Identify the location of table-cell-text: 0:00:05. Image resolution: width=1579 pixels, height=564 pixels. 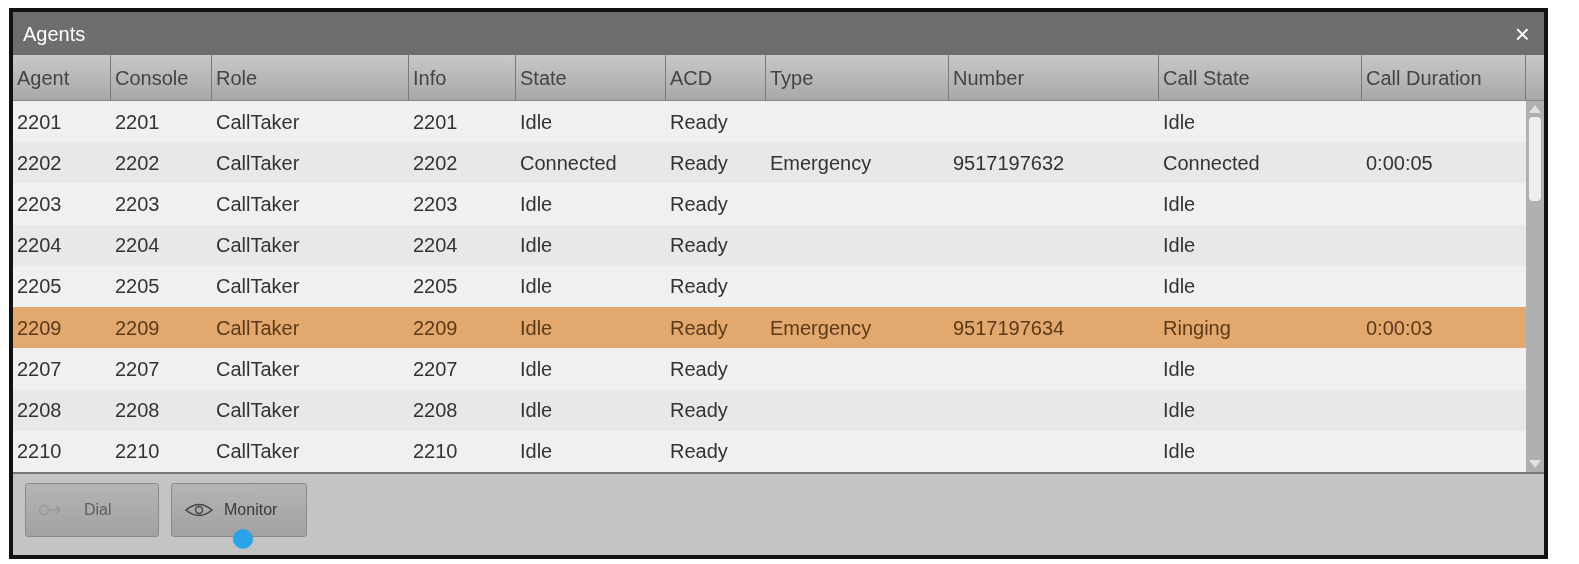
(1399, 163).